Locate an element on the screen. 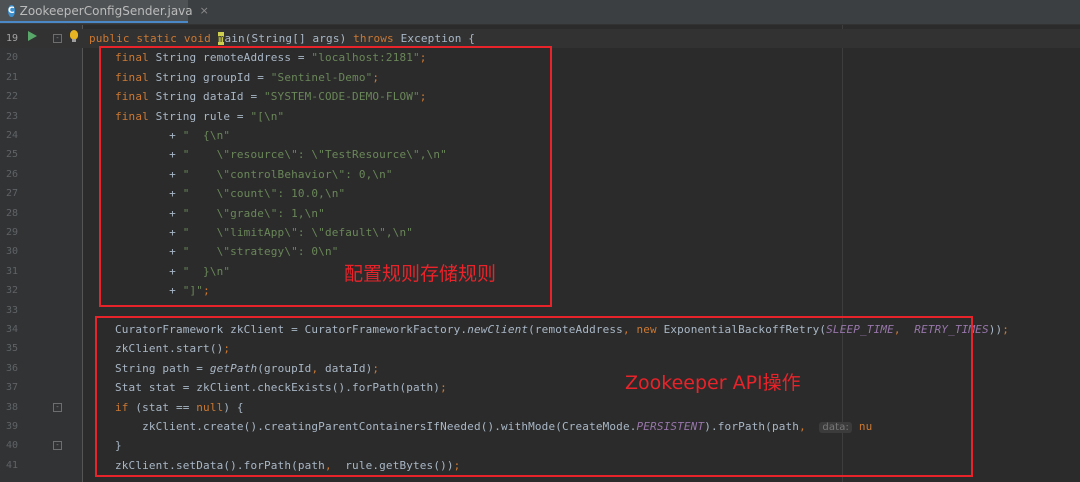 The image size is (1080, 482). line-number: 36 is located at coordinates (11, 368).